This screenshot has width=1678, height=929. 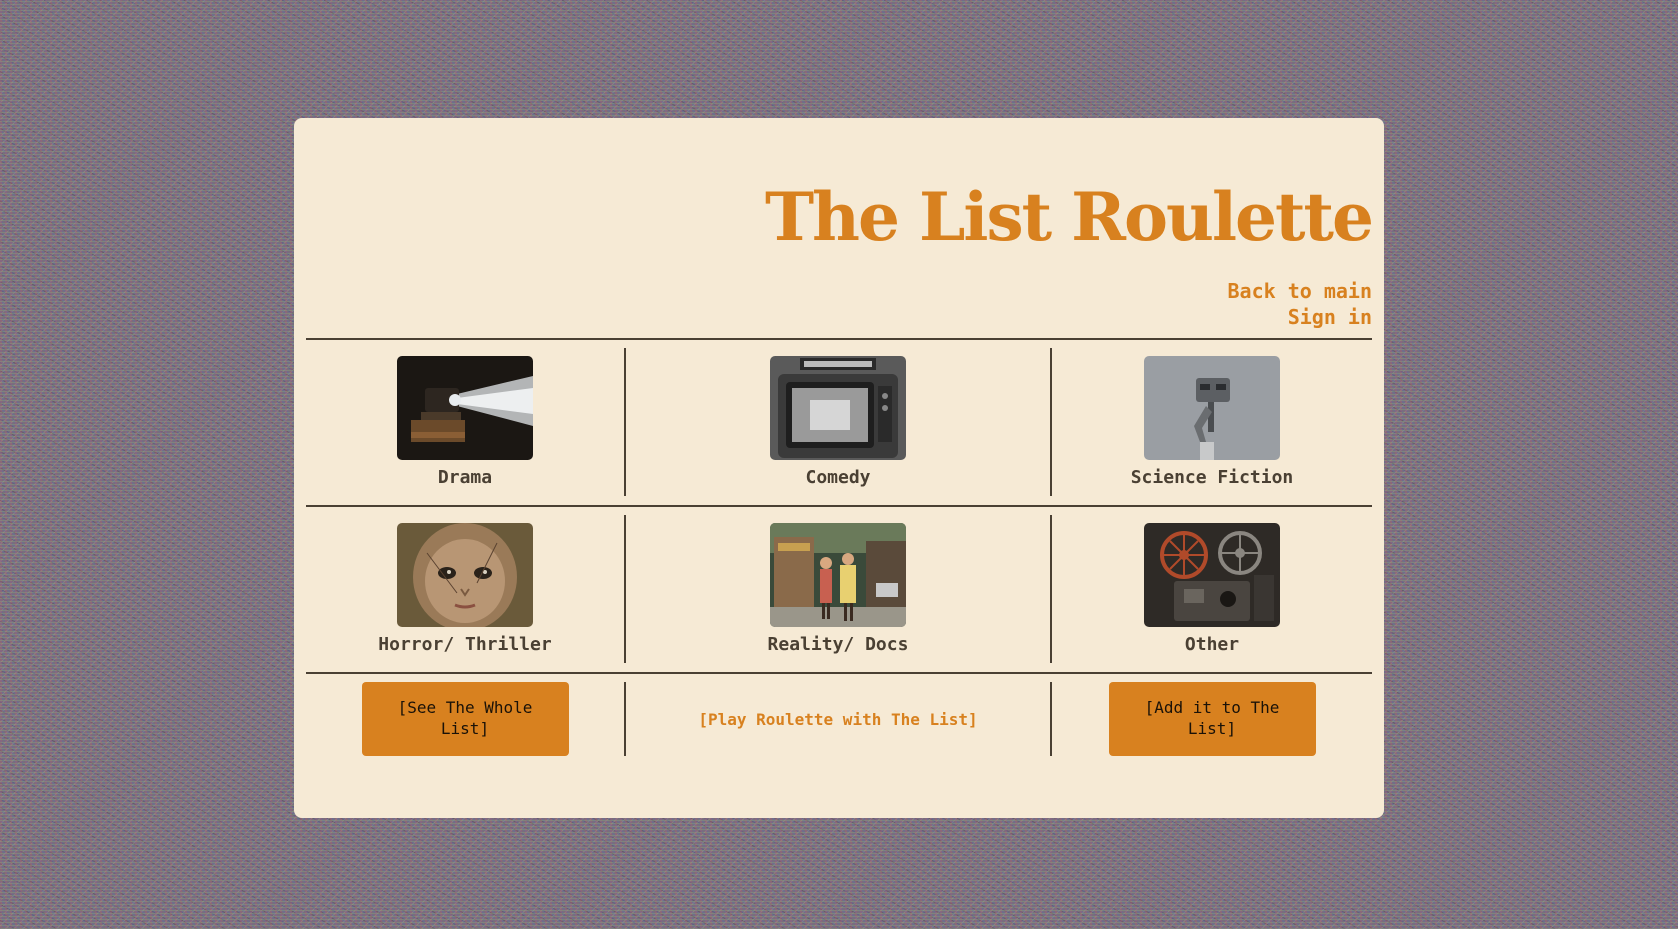 I want to click on genre-label: Other, so click(x=1212, y=644).